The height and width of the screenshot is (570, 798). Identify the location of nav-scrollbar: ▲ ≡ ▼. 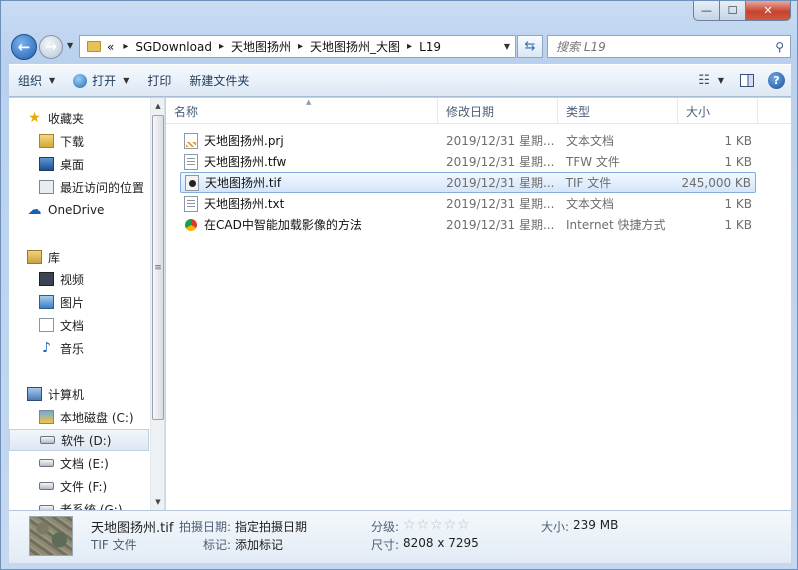
(157, 304).